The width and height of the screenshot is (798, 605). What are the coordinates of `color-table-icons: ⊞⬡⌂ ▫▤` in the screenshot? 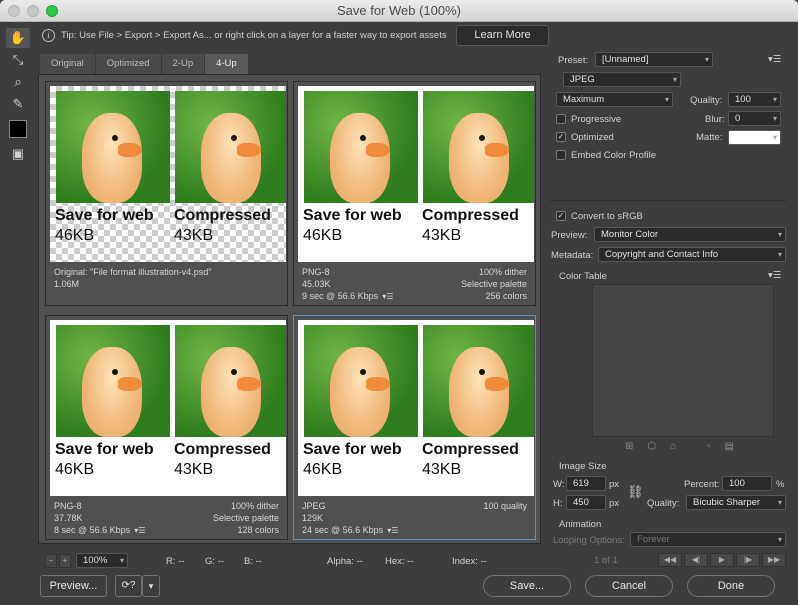 It's located at (686, 446).